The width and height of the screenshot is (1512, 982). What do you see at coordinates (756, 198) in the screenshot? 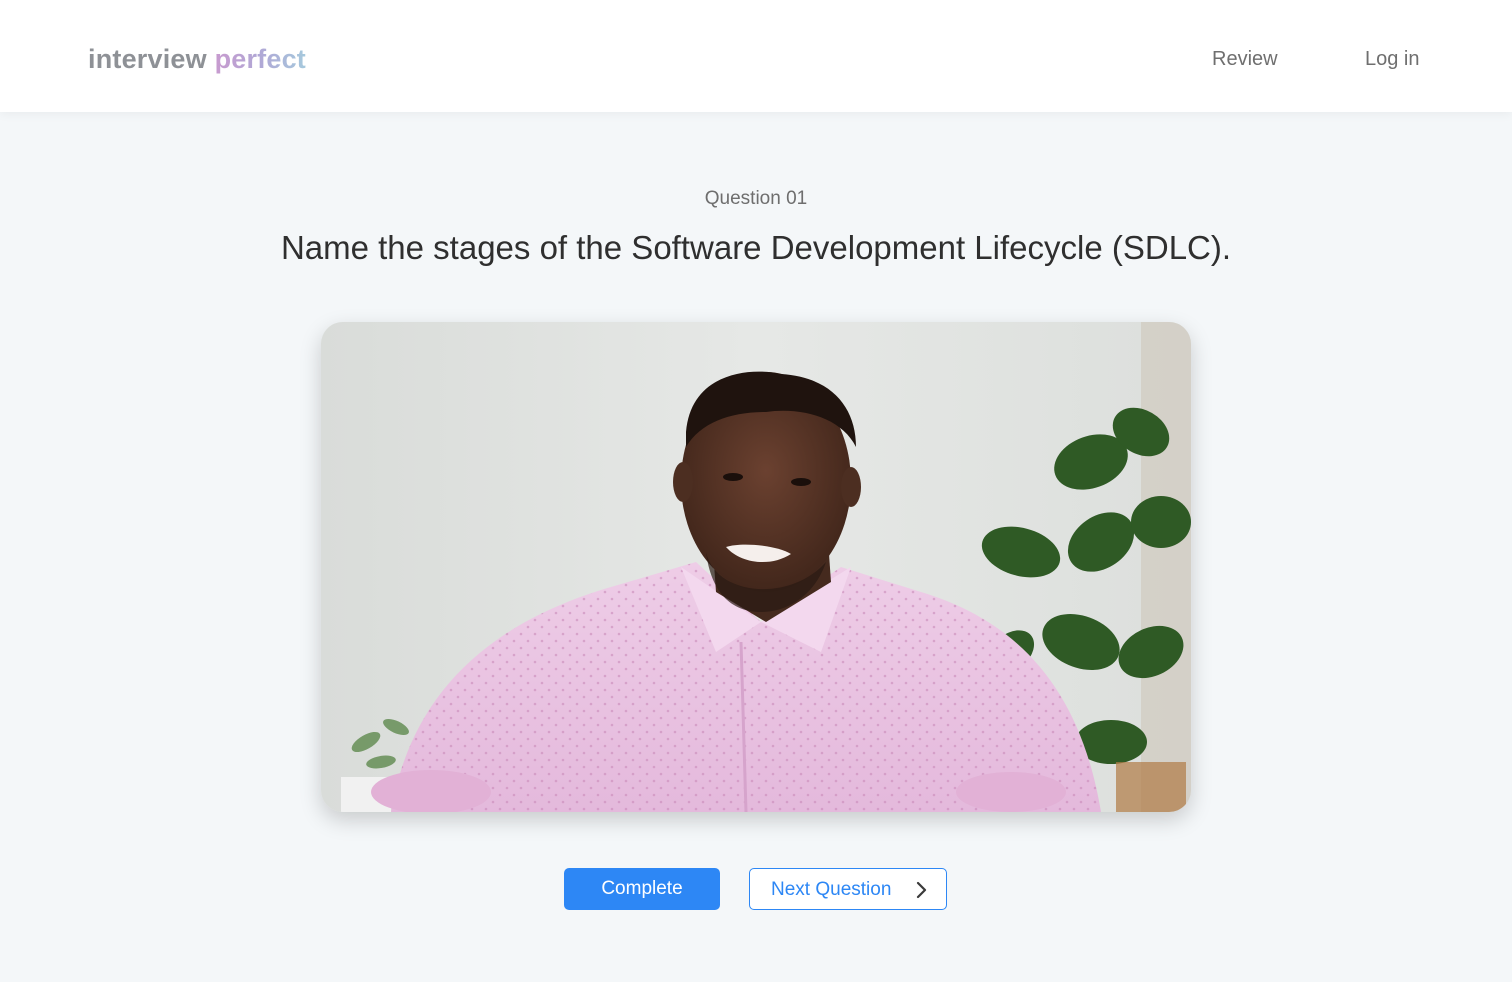
I see `question-number: Question 01` at bounding box center [756, 198].